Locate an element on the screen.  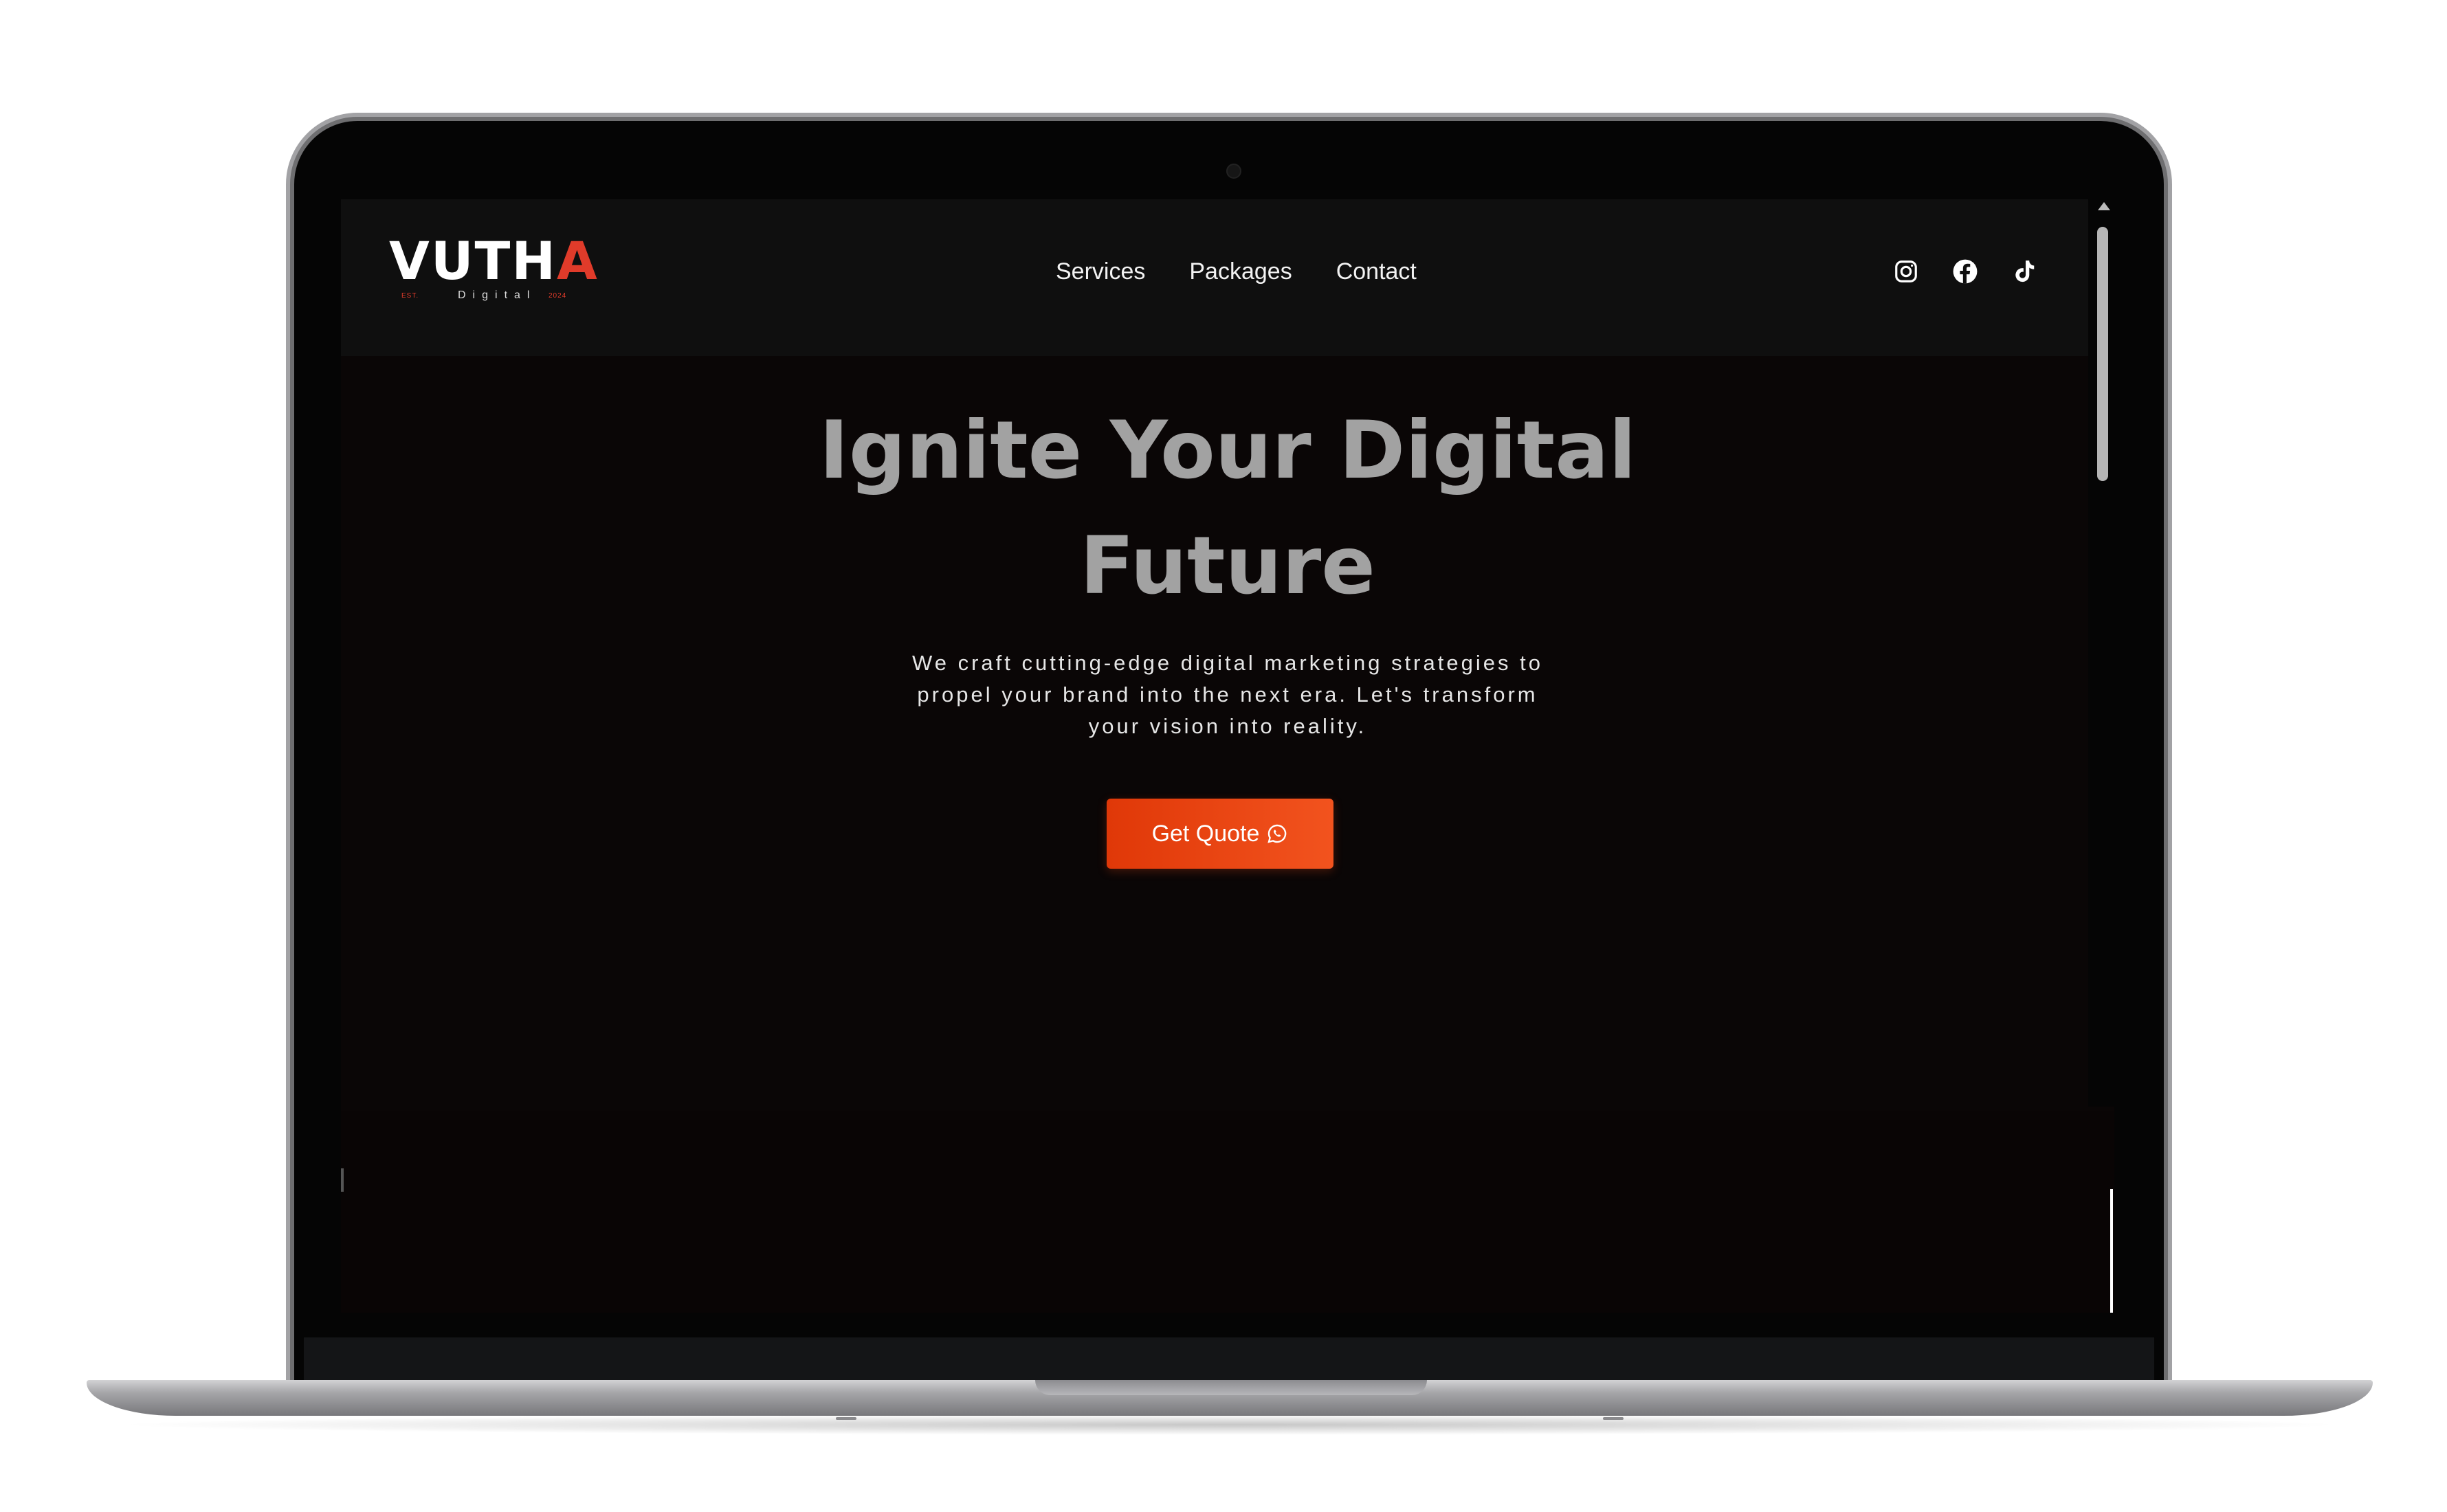
hero-description-line: your vision into reality. is located at coordinates (1227, 726).